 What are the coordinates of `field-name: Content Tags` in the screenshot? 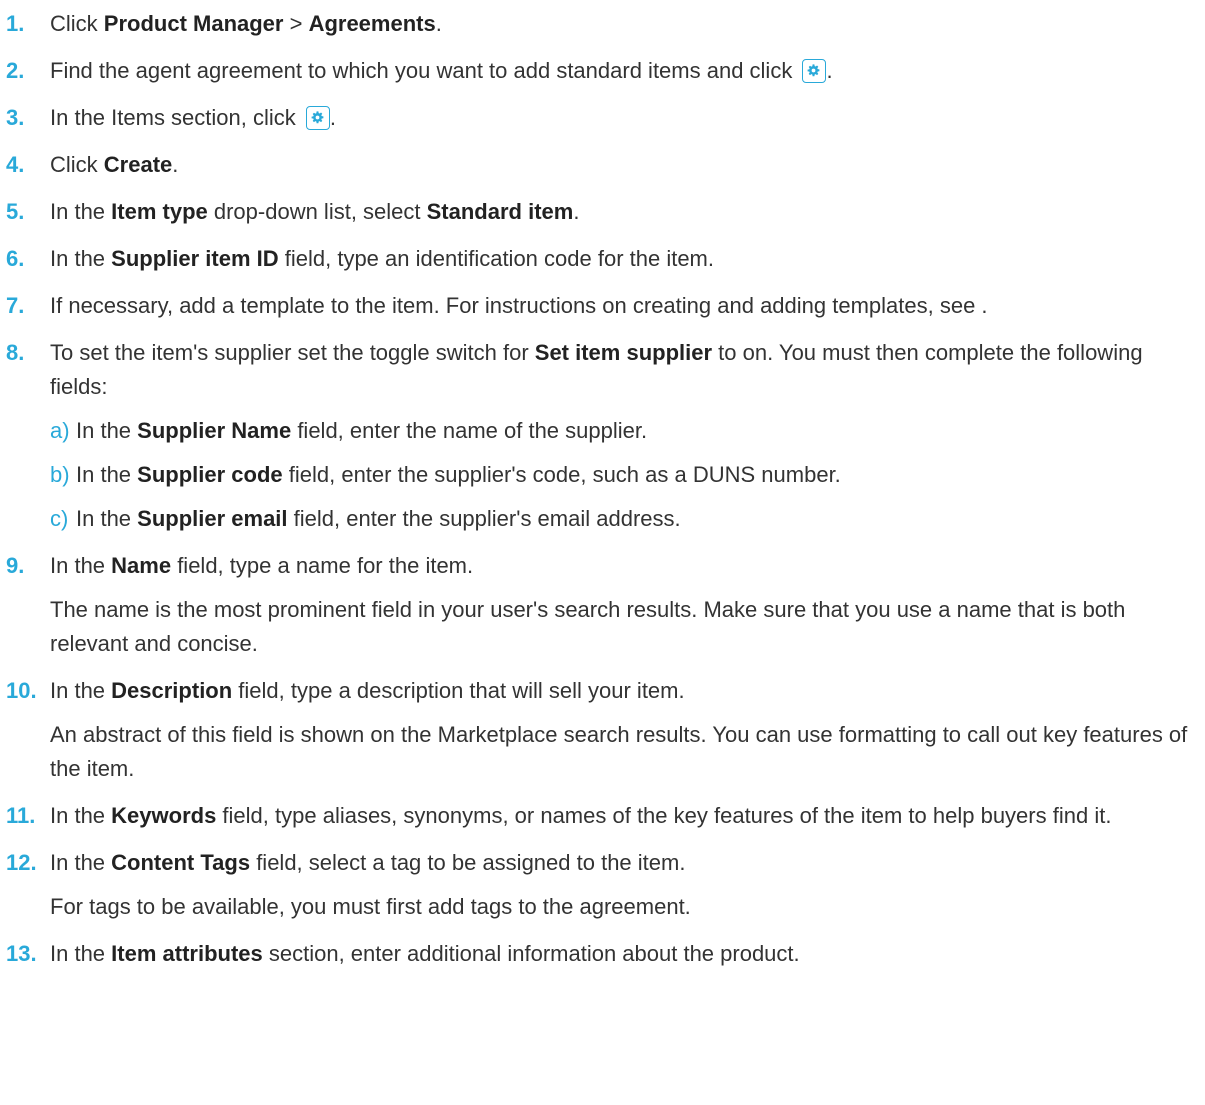 It's located at (181, 862).